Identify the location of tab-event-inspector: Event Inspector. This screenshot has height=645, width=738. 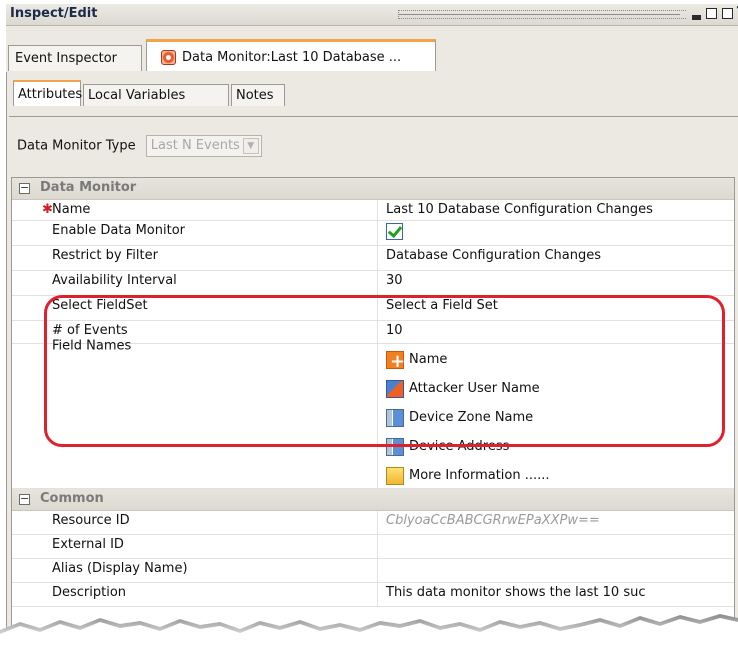
(75, 58).